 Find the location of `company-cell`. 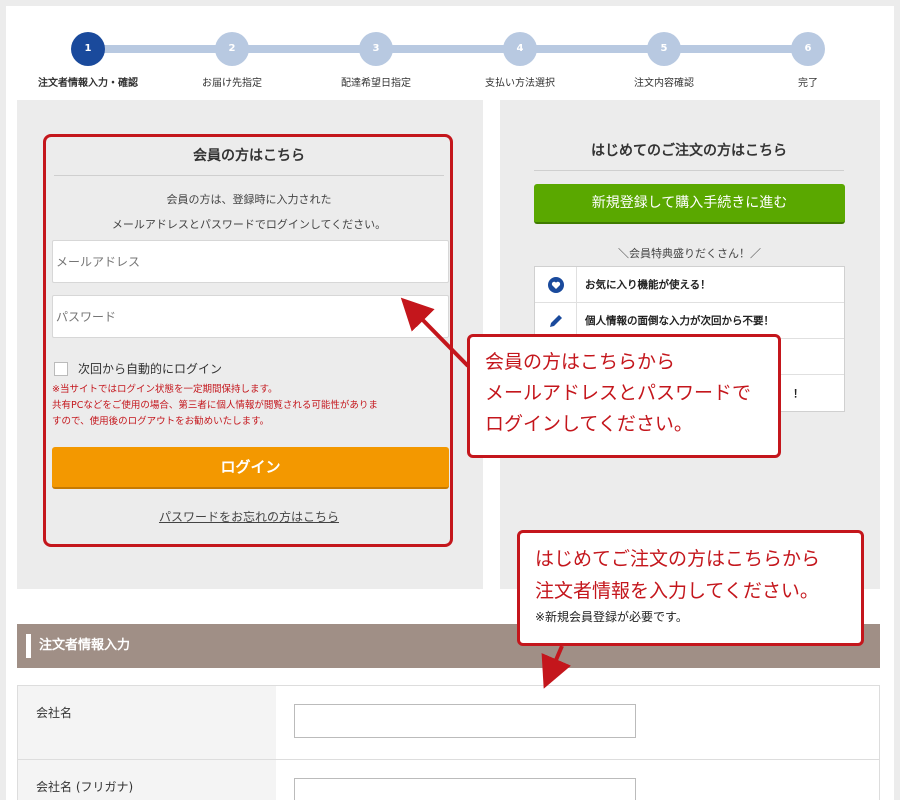

company-cell is located at coordinates (456, 722).